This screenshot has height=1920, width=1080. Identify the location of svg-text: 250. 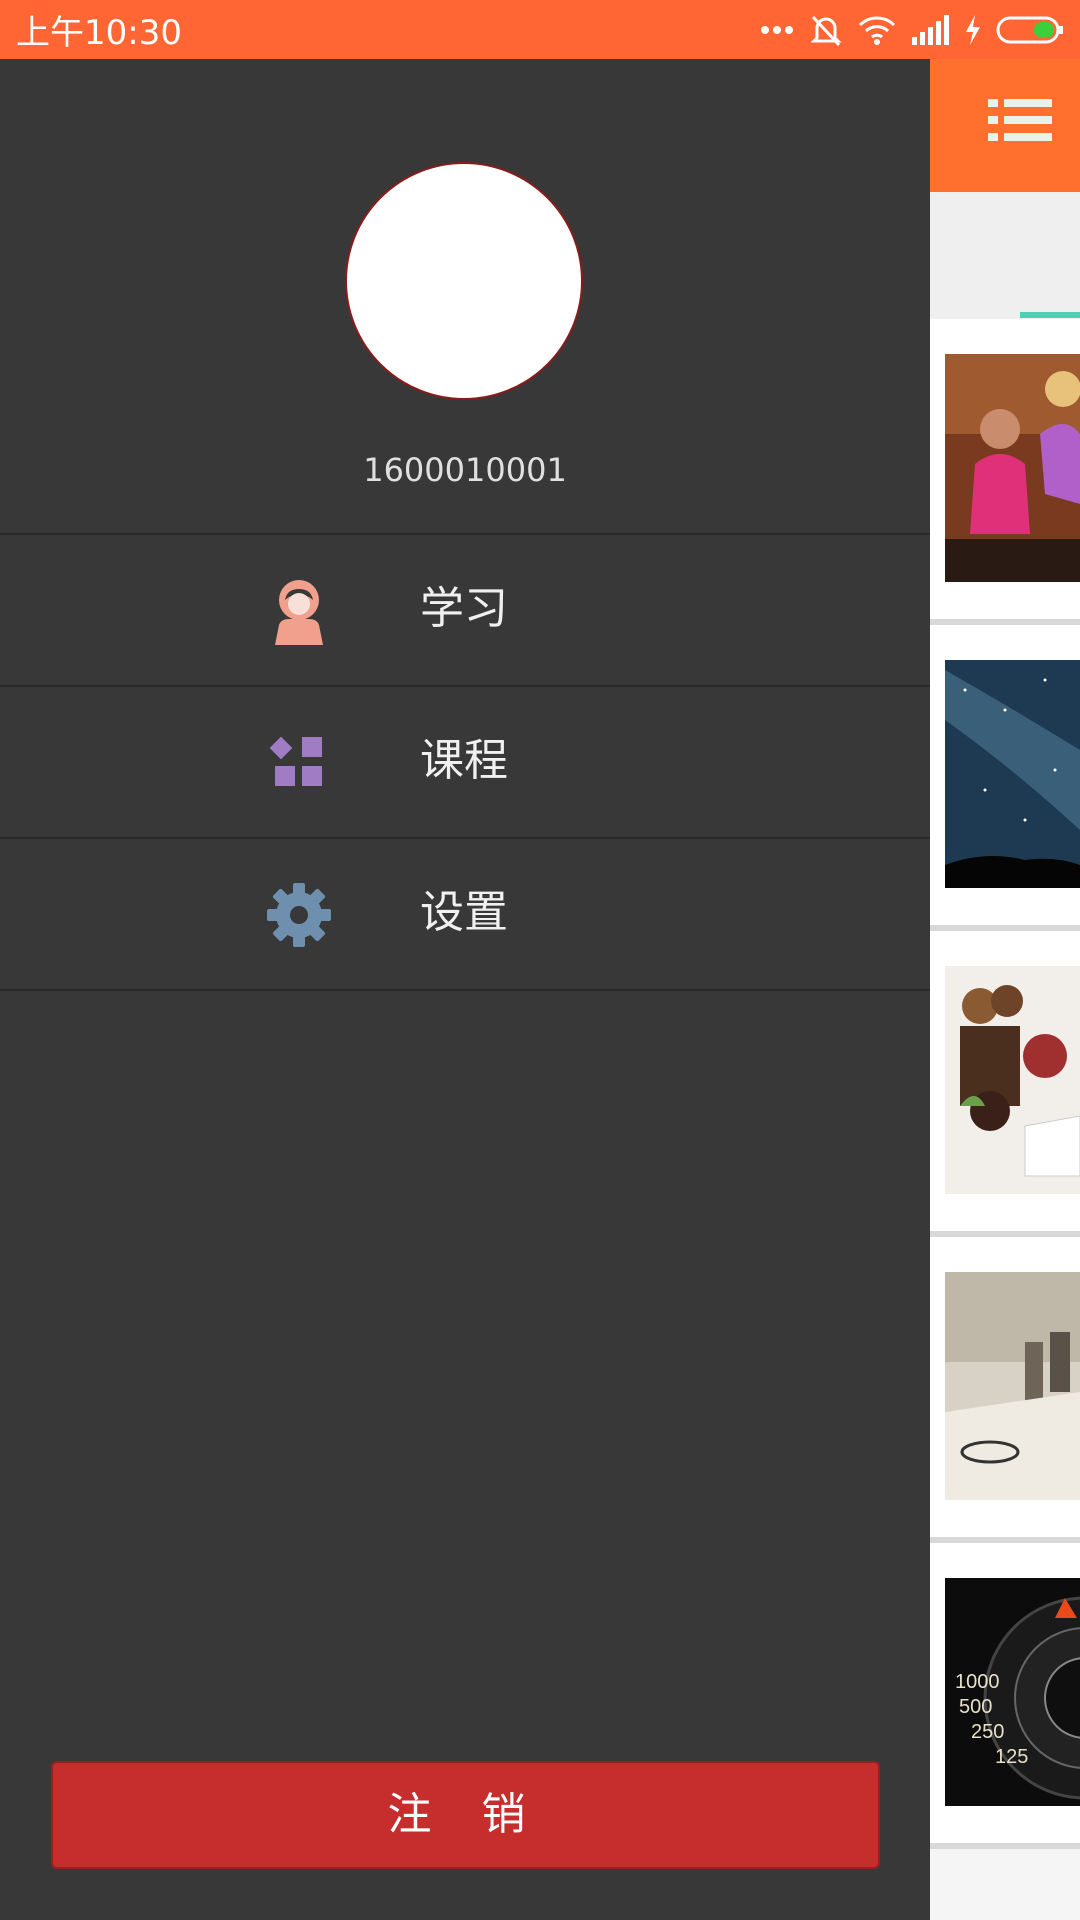
(987, 1732).